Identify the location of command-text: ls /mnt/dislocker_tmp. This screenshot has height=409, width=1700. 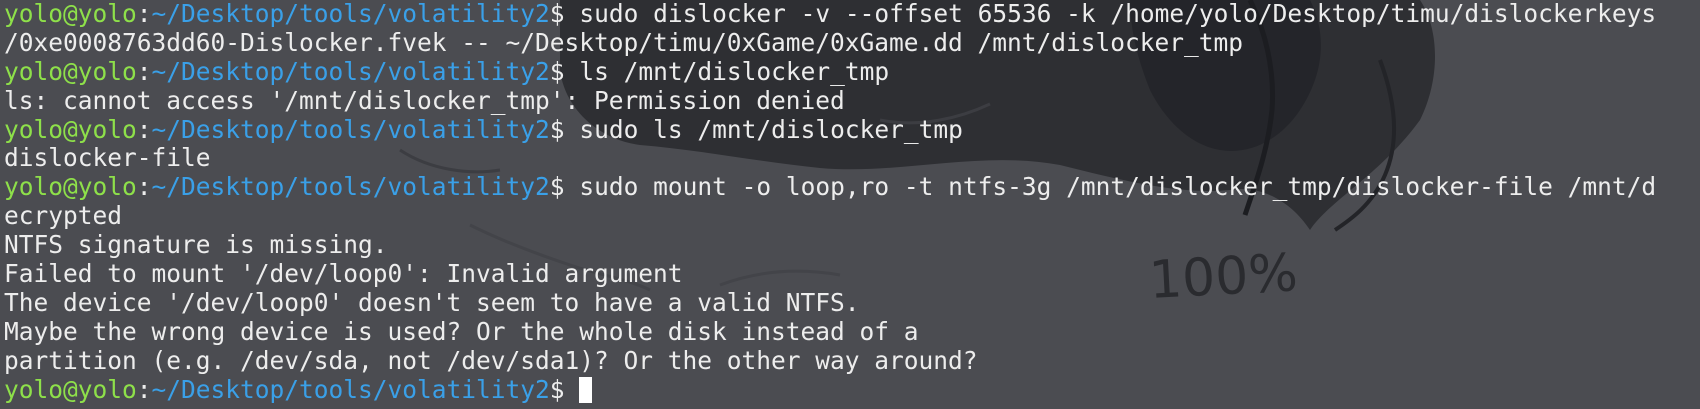
(727, 71).